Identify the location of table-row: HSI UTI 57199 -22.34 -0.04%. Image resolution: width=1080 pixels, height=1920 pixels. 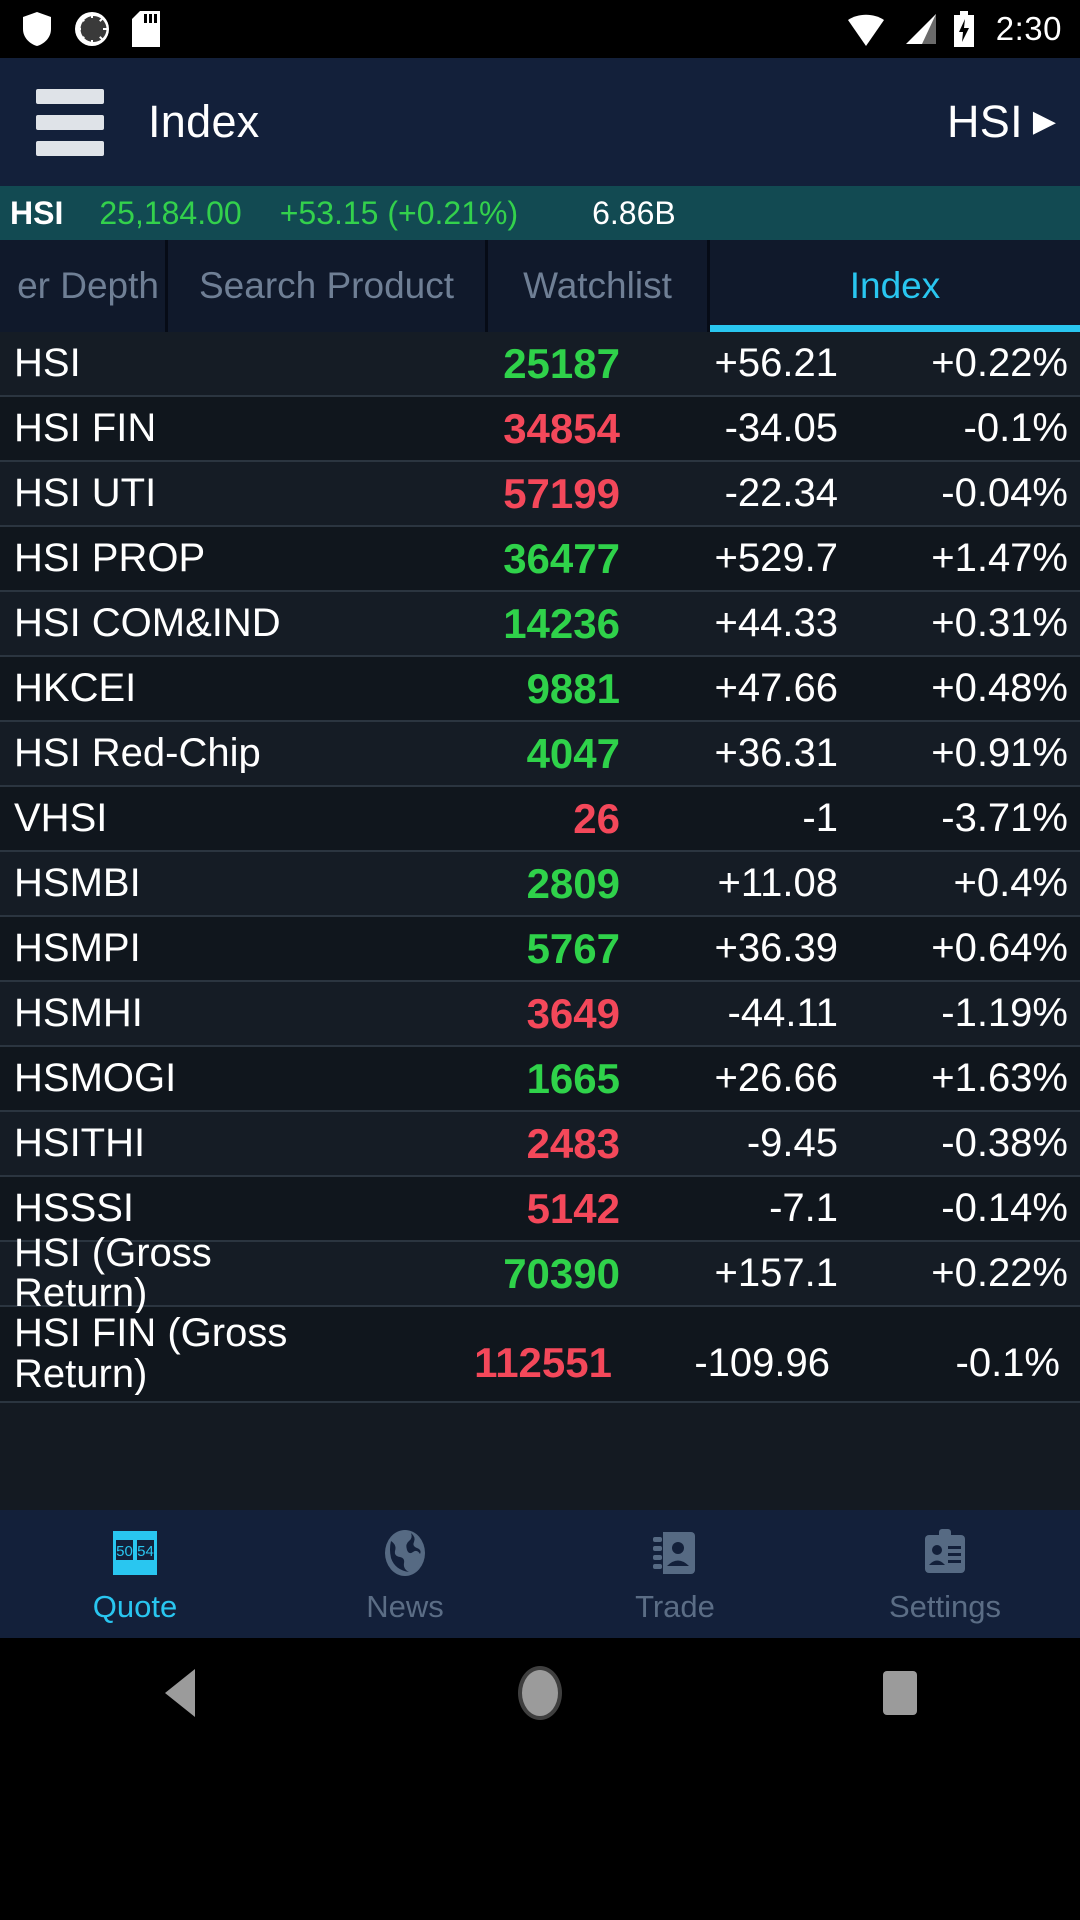
(540, 494).